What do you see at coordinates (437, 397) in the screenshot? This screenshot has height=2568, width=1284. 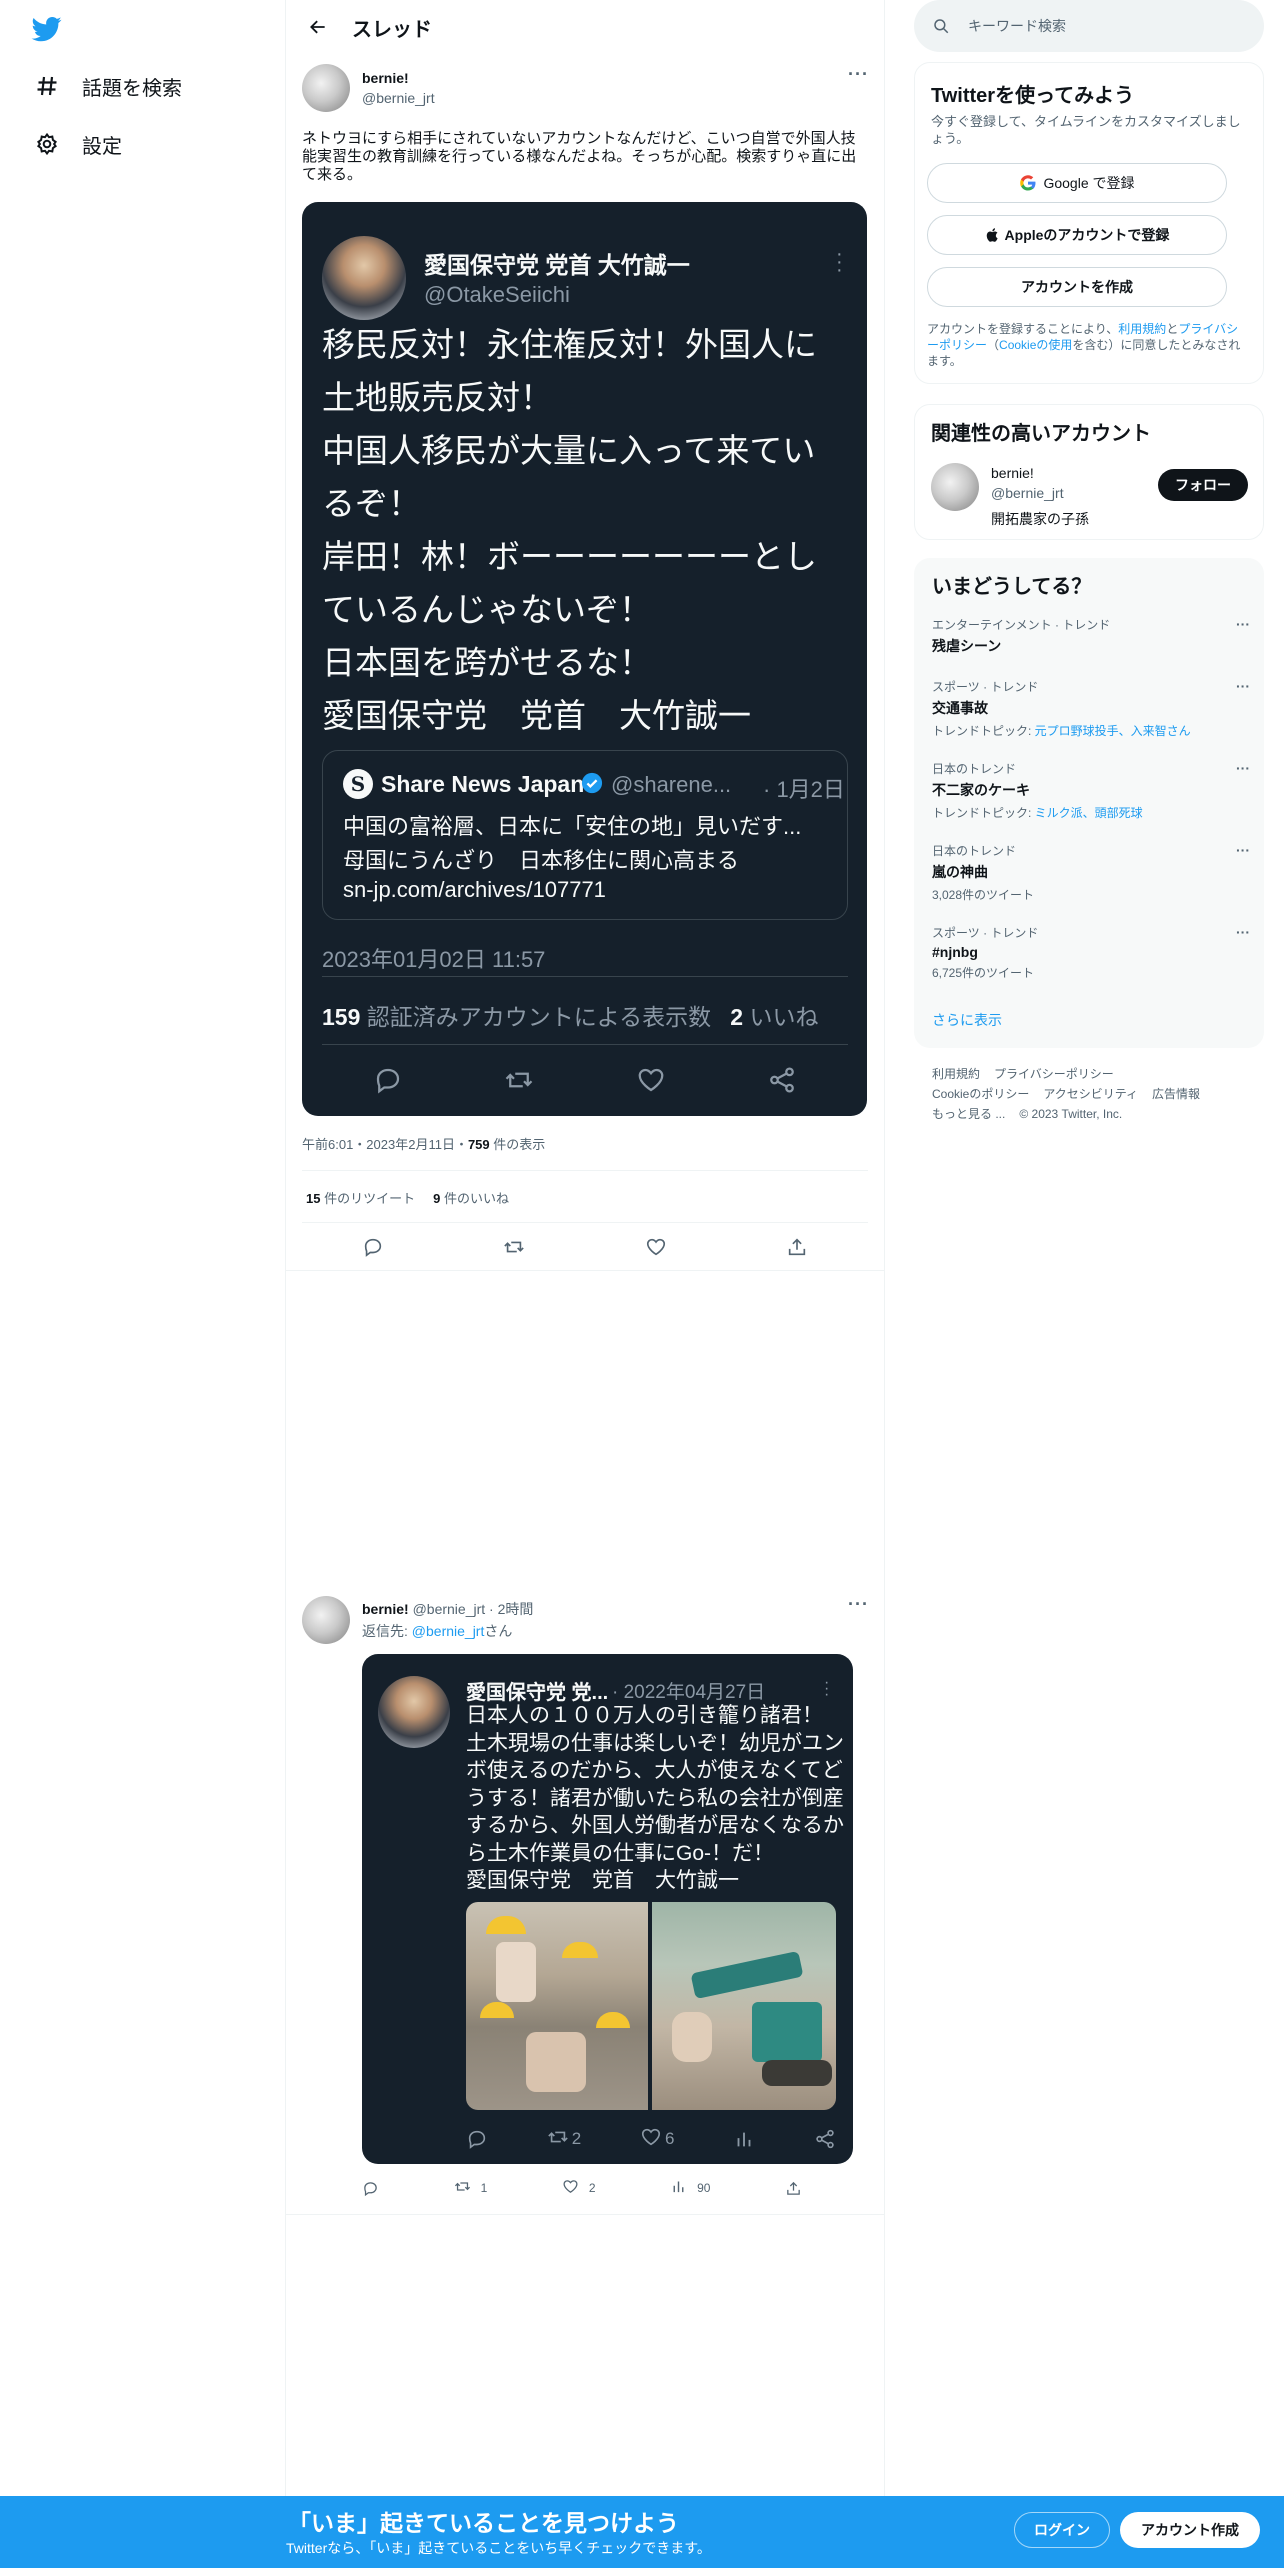 I see `text-line: 土地販売反対！` at bounding box center [437, 397].